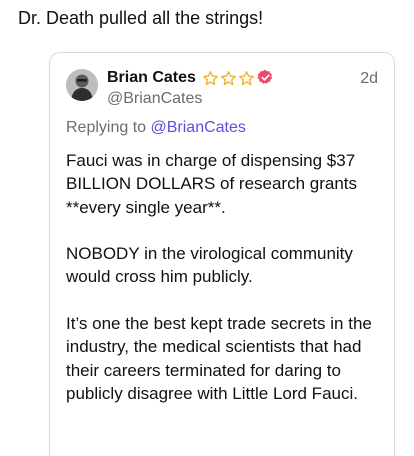 Image resolution: width=414 pixels, height=456 pixels. What do you see at coordinates (151, 78) in the screenshot?
I see `author-name: Brian Cates` at bounding box center [151, 78].